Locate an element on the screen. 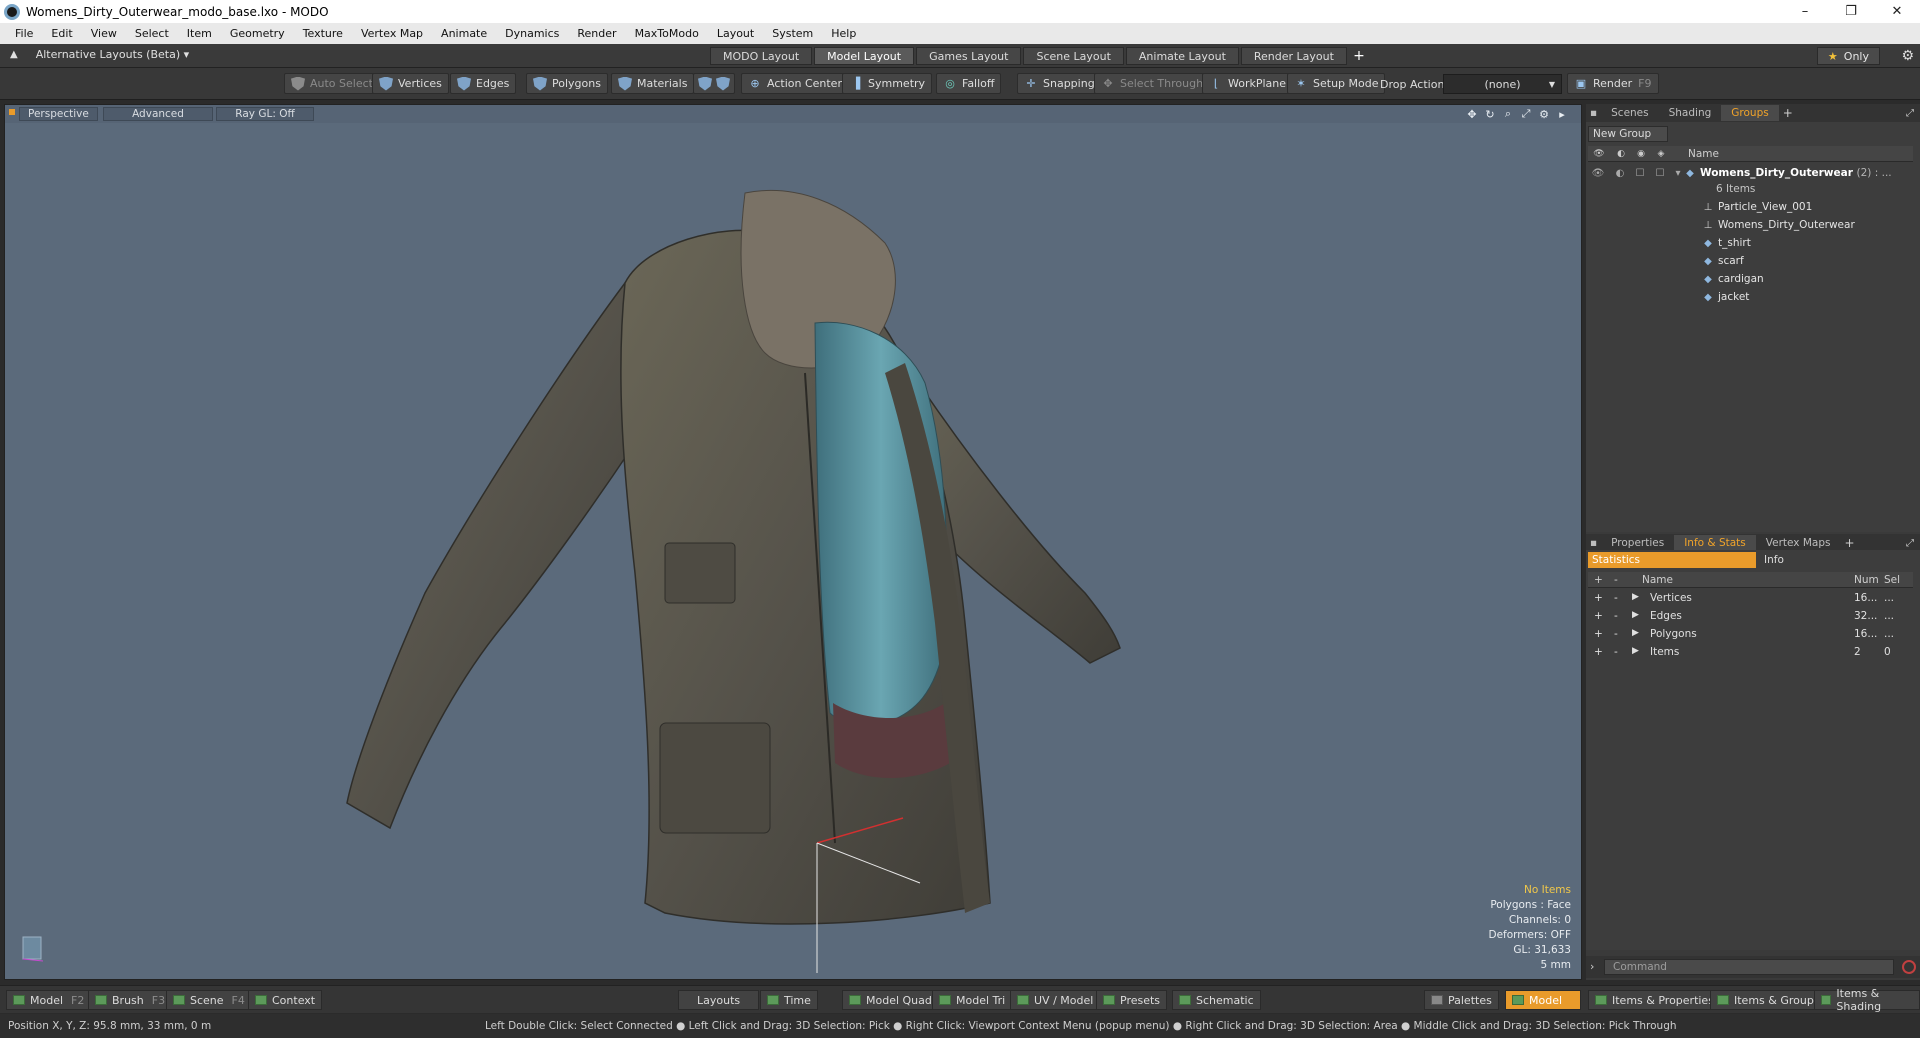 The image size is (1920, 1038). new-group-button: New Group is located at coordinates (1628, 134).